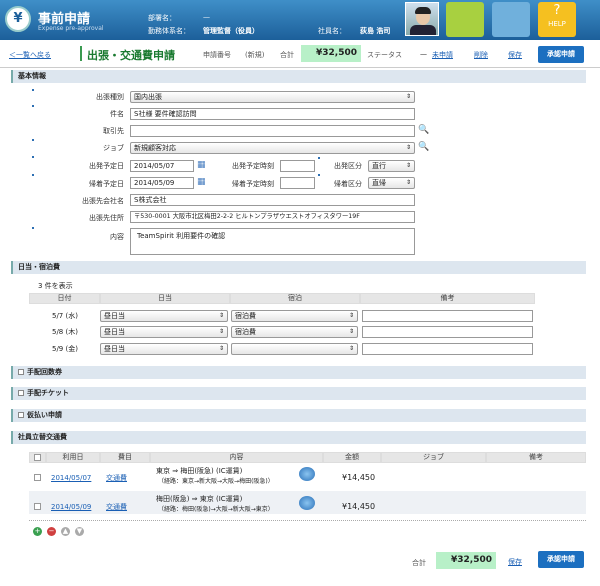  Describe the element at coordinates (216, 509) in the screenshot. I see `route-detail: （経路：梅田(阪急)→大阪→新大阪→東京）` at that location.